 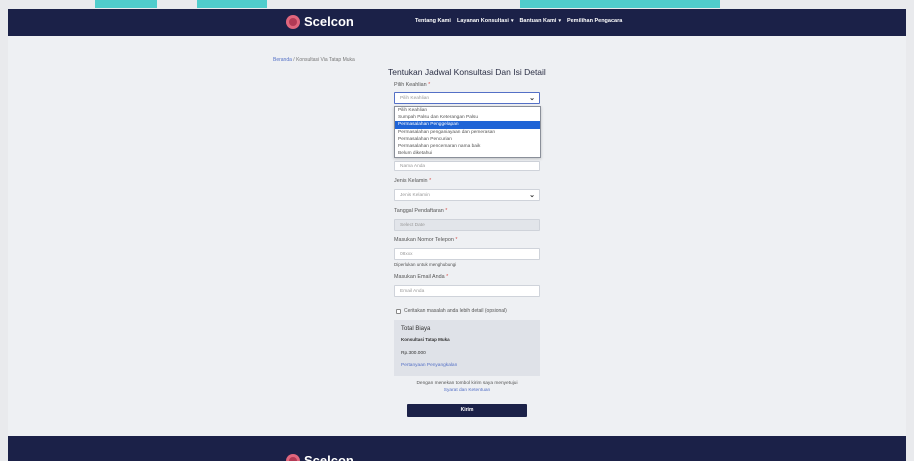 I want to click on breadcrumb-home-link: Beranda, so click(x=282, y=60).